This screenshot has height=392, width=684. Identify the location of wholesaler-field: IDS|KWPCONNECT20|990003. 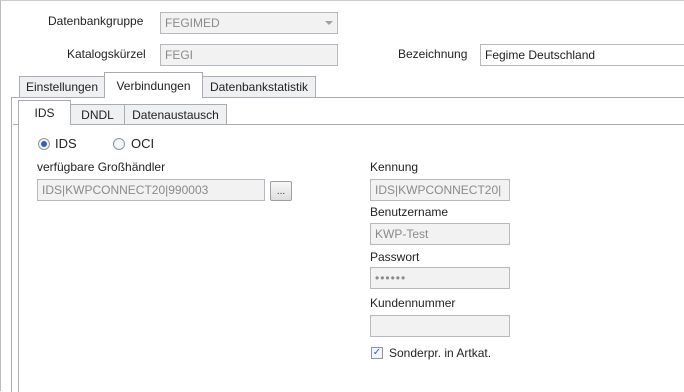
(151, 190).